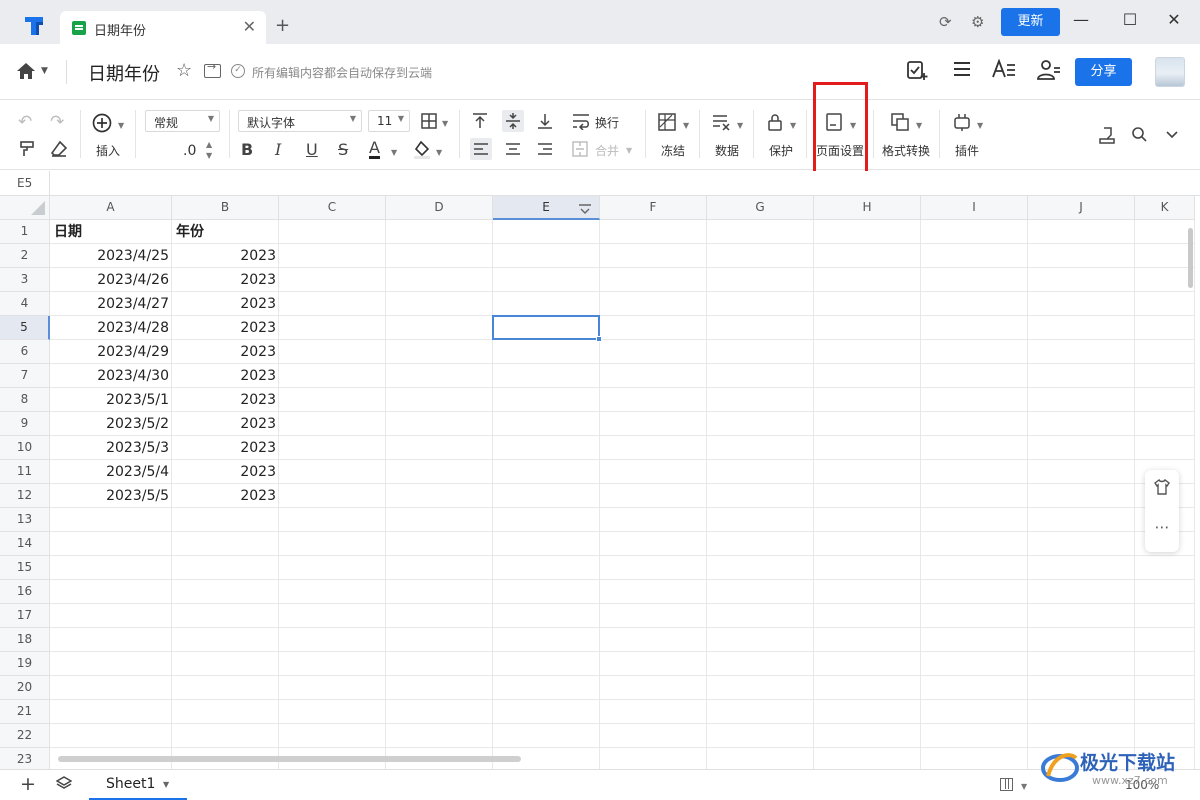 This screenshot has width=1200, height=800. What do you see at coordinates (1170, 72) in the screenshot?
I see `avatar` at bounding box center [1170, 72].